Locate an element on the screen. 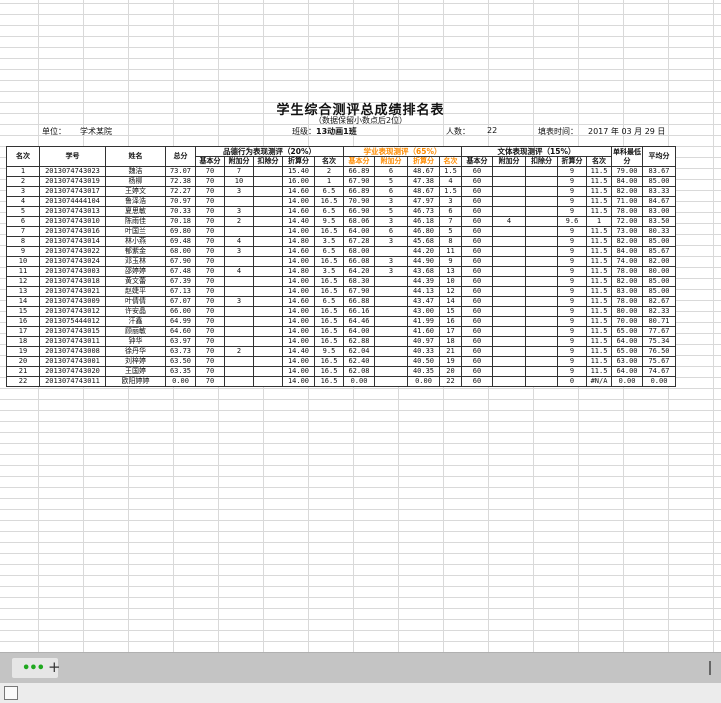  cell-study-converted: 40.35 is located at coordinates (423, 371).